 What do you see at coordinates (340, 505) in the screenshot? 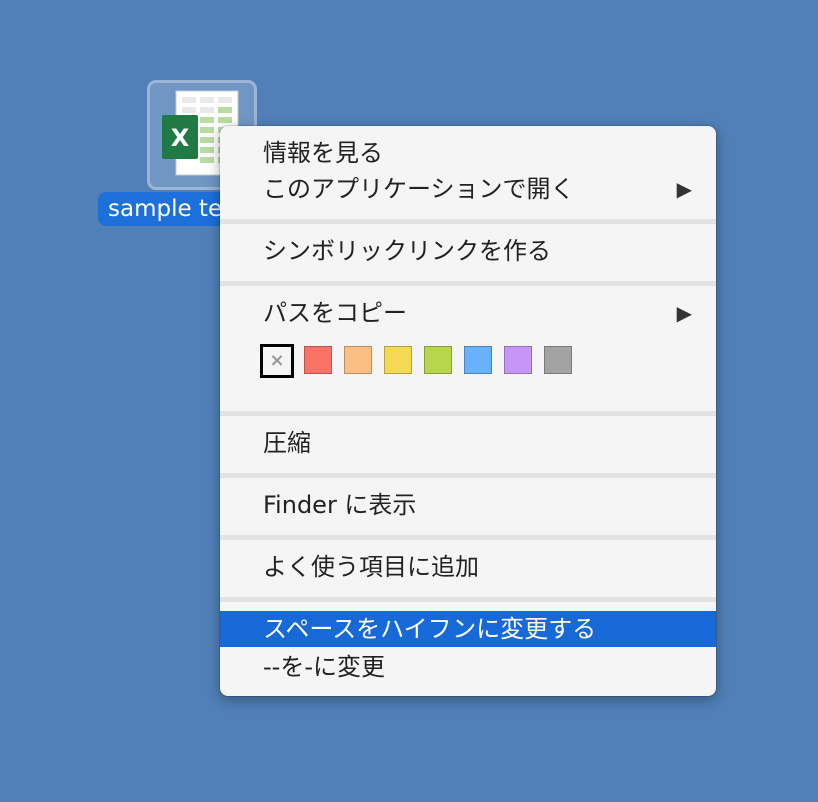
I see `menu-item-label: Finder に表示` at bounding box center [340, 505].